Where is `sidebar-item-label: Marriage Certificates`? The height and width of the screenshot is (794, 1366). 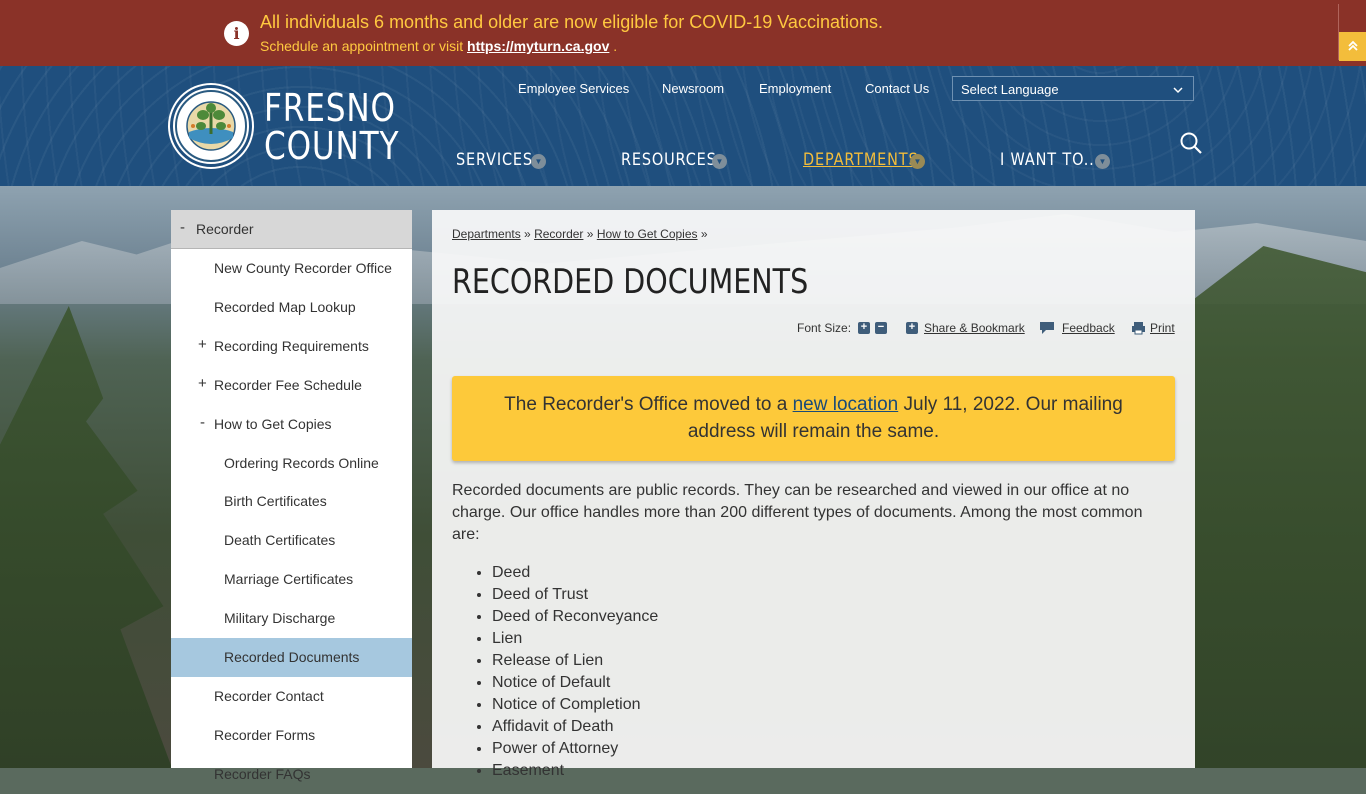
sidebar-item-label: Marriage Certificates is located at coordinates (289, 579).